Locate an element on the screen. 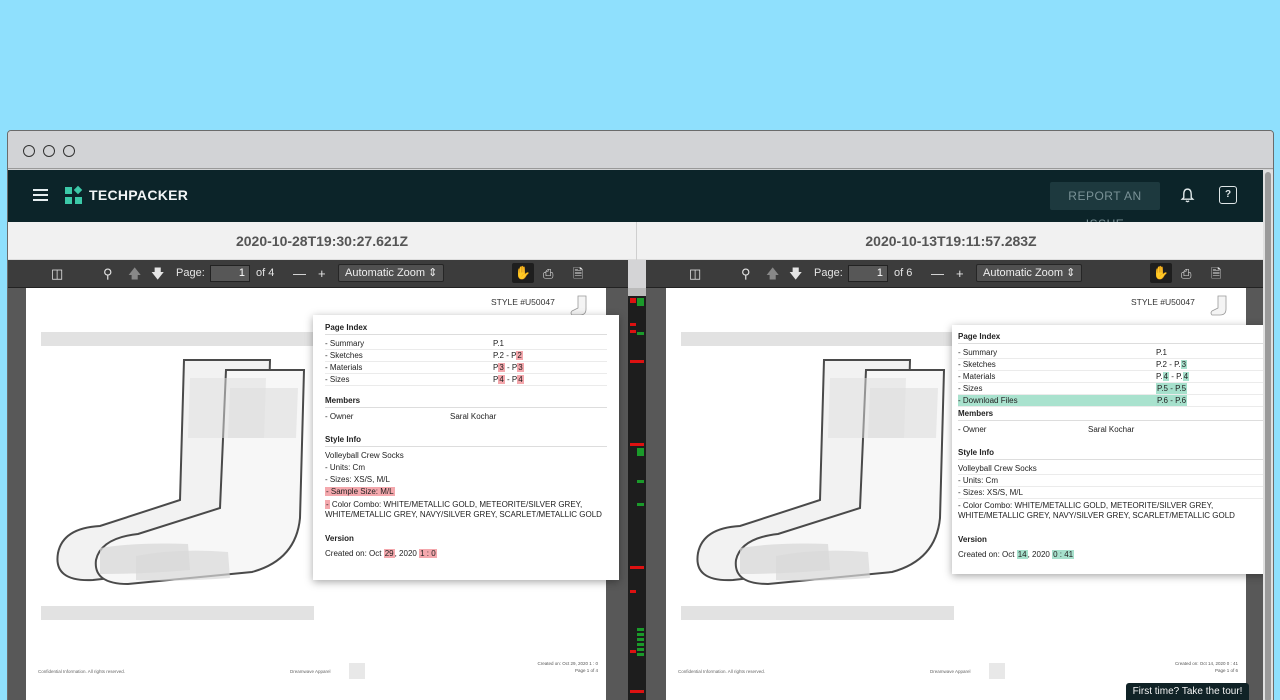 The height and width of the screenshot is (700, 1280). maximize-window-dot is located at coordinates (69, 151).